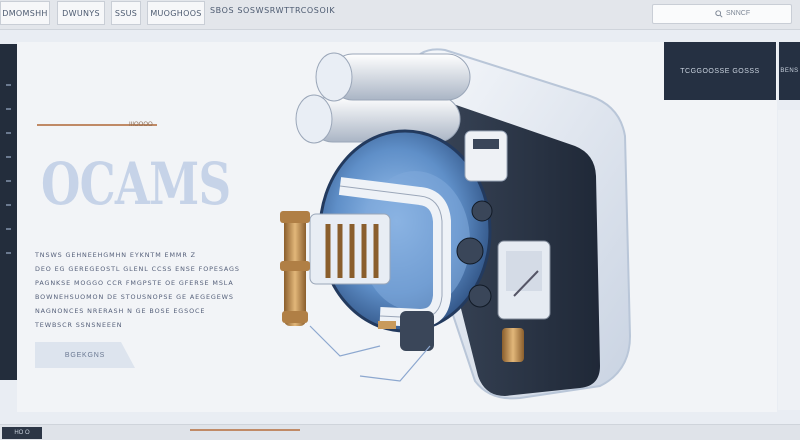 The image size is (800, 440). What do you see at coordinates (176, 13) in the screenshot?
I see `tab-4: MUOGHOOS` at bounding box center [176, 13].